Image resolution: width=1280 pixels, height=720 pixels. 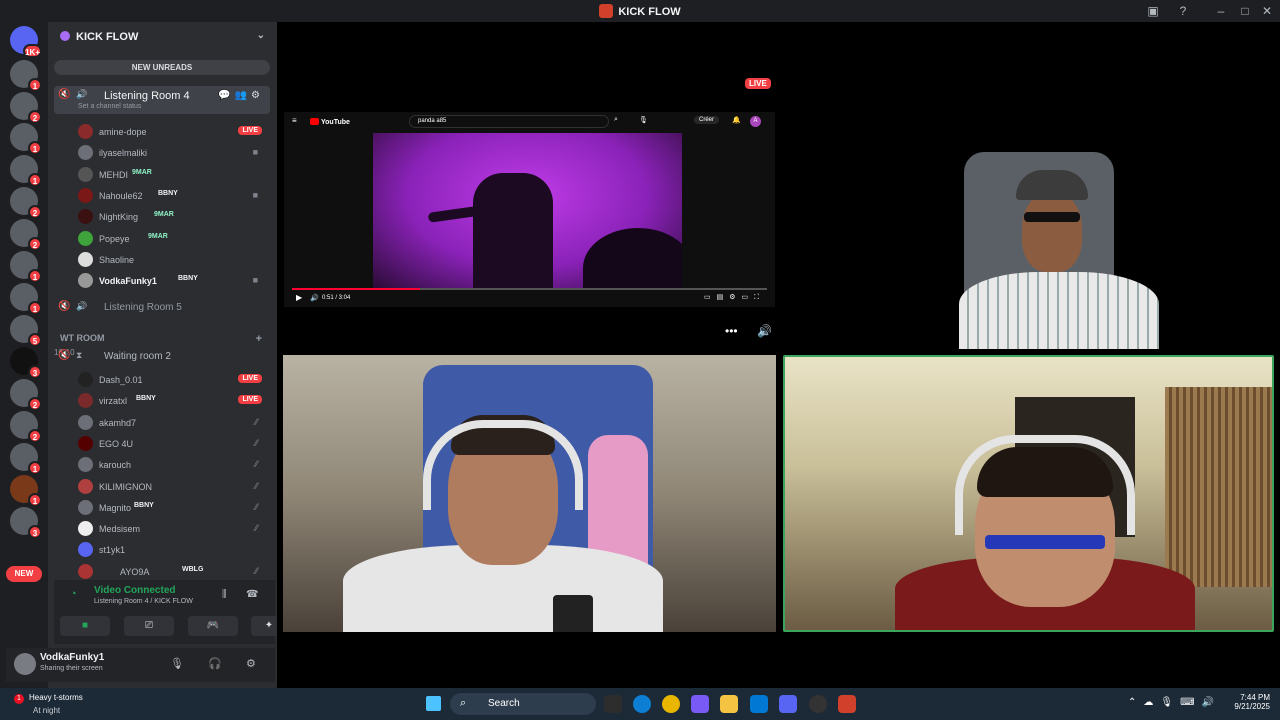 I want to click on youtube-player-controls: ▶ 🔊 0:51 / 3:04 ▭▤⚙▭⛶, so click(x=529, y=297).